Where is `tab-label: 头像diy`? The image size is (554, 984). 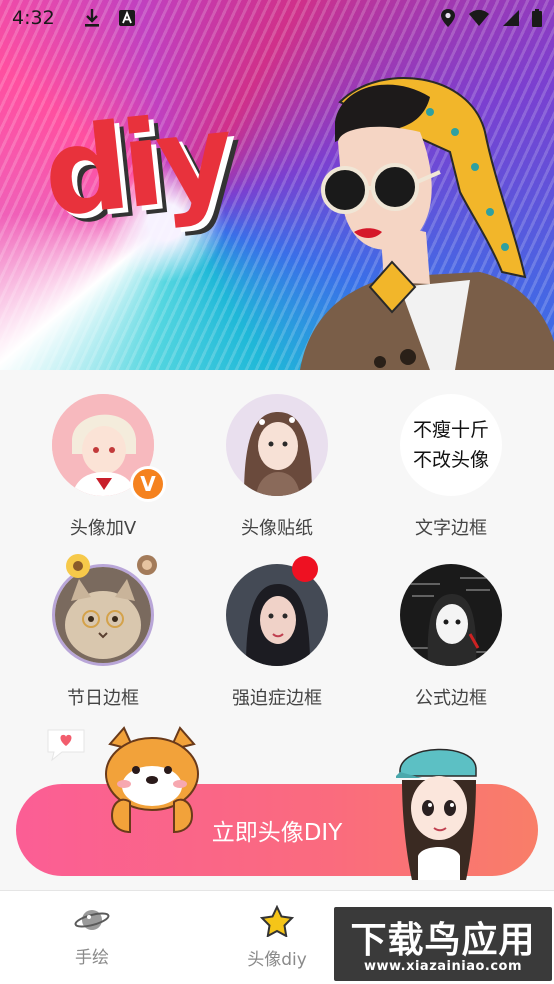 tab-label: 头像diy is located at coordinates (277, 960).